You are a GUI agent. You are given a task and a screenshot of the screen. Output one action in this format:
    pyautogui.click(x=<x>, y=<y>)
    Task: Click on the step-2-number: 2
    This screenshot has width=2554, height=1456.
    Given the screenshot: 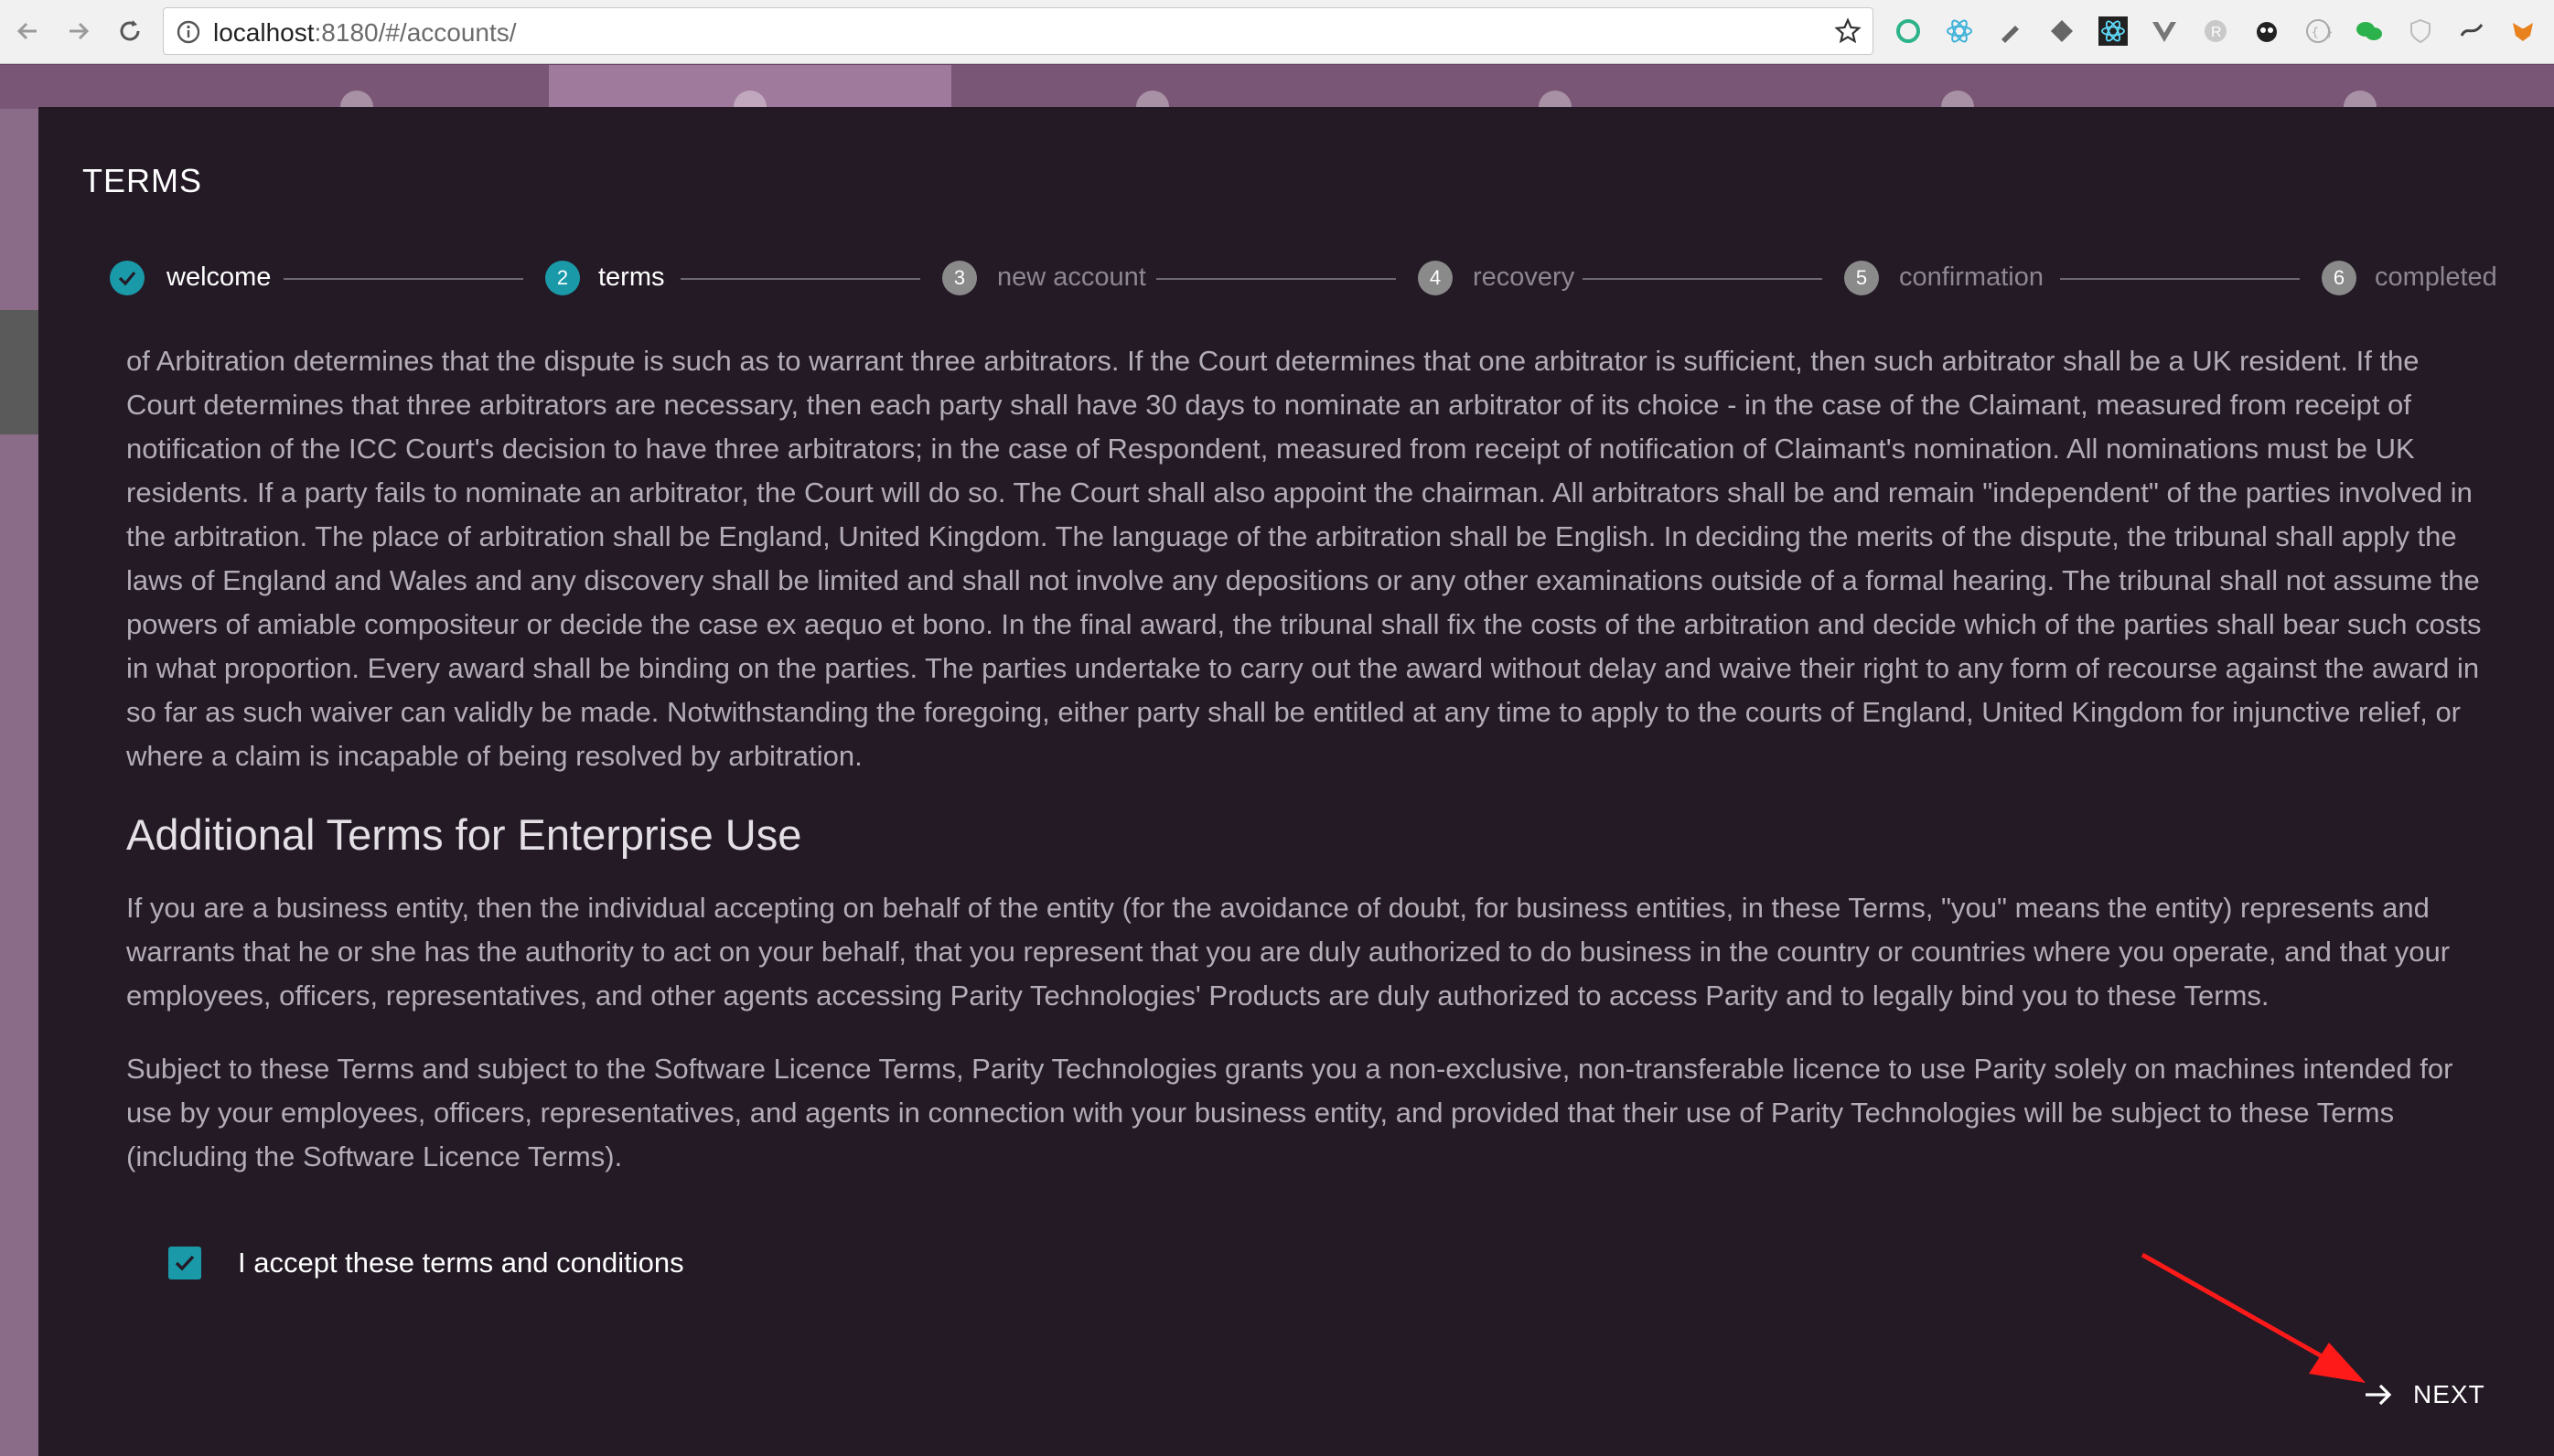 What is the action you would take?
    pyautogui.click(x=562, y=278)
    